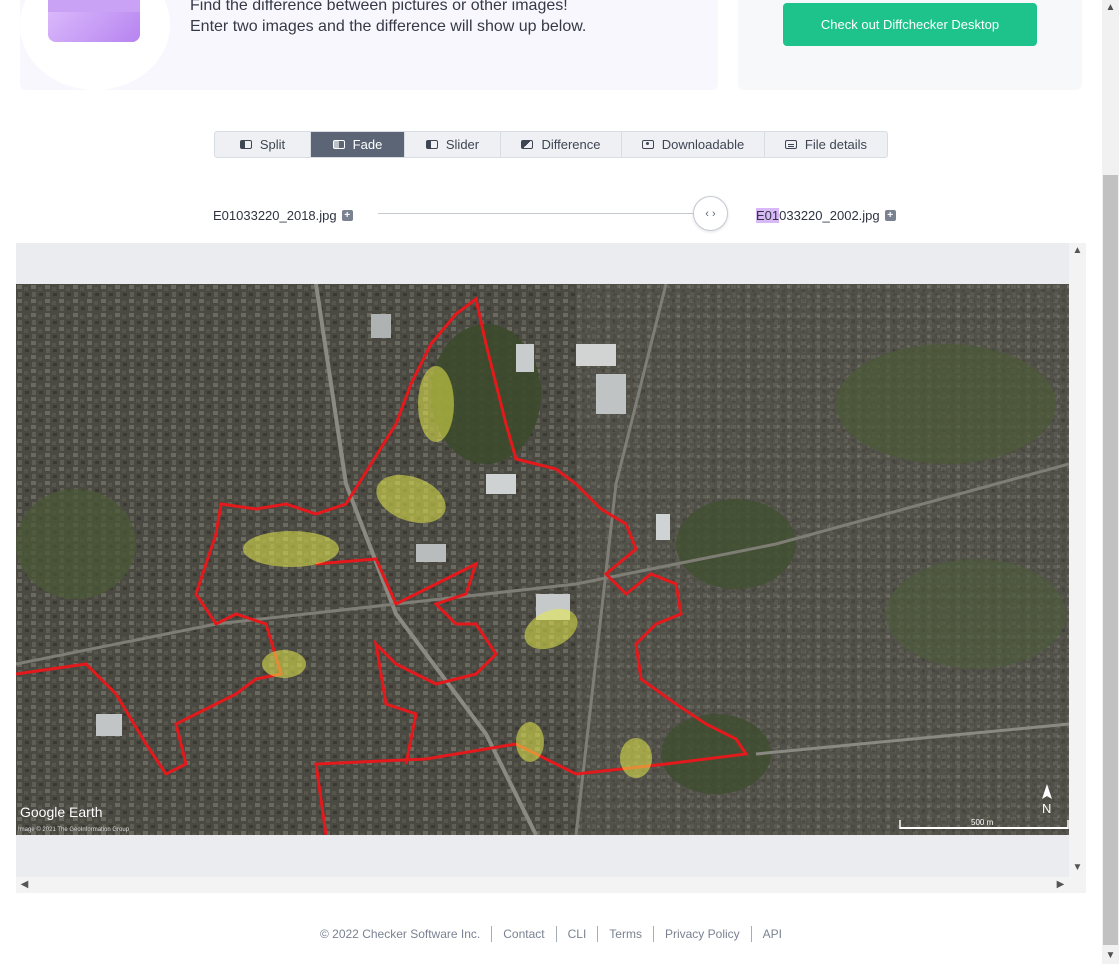 The image size is (1119, 964). I want to click on left-file-label: E01033220_2018.jpg, so click(275, 215).